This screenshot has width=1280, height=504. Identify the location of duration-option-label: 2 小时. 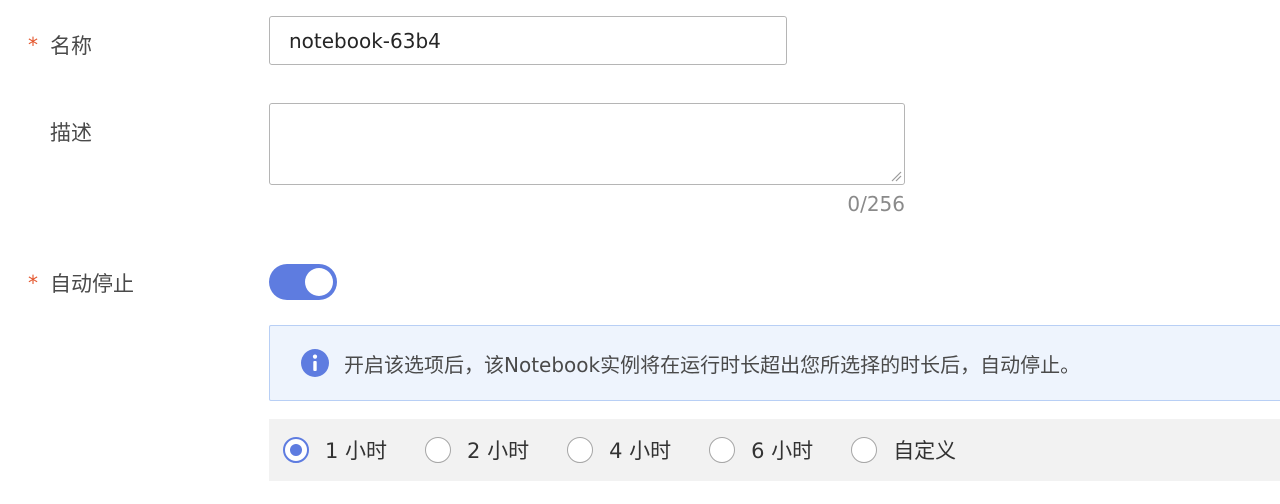
(498, 451).